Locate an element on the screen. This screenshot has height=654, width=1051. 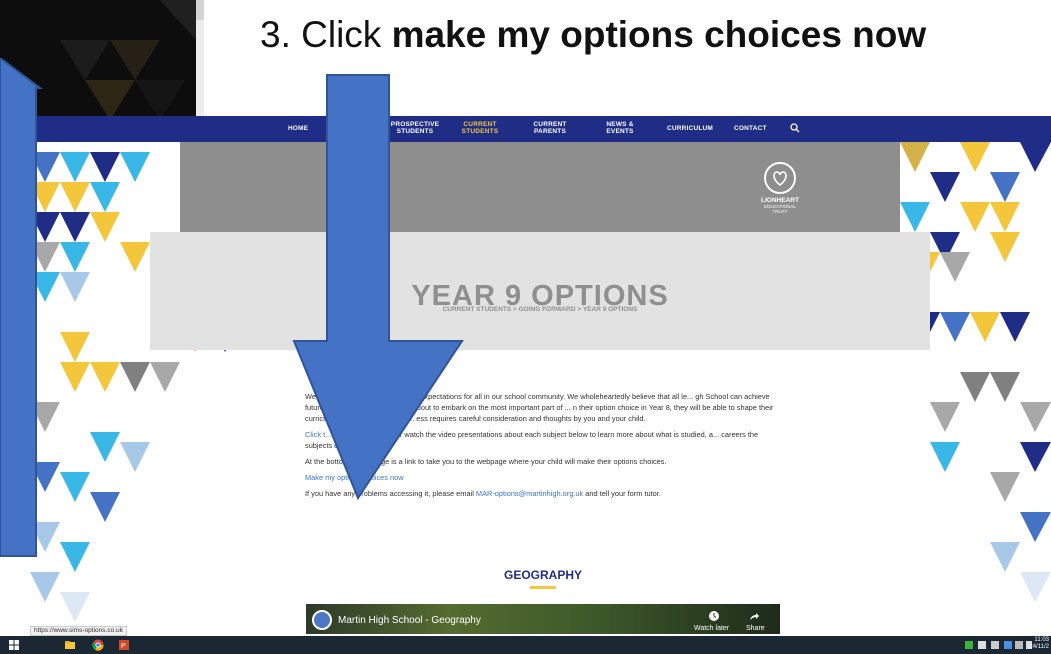
lionheart-logo: LIONHEART EDUCATIONAL TRUST is located at coordinates (780, 188).